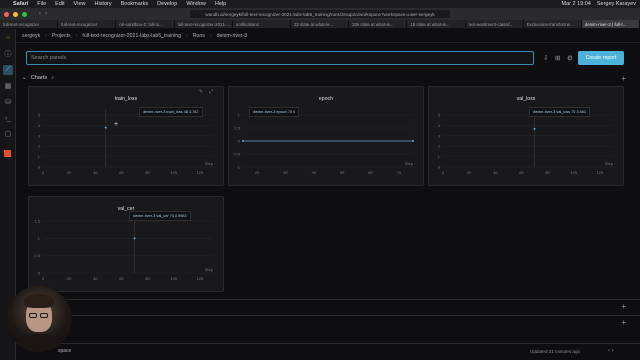 The image size is (640, 360). Describe the element at coordinates (201, 92) in the screenshot. I see `edit-icon: ✎` at that location.